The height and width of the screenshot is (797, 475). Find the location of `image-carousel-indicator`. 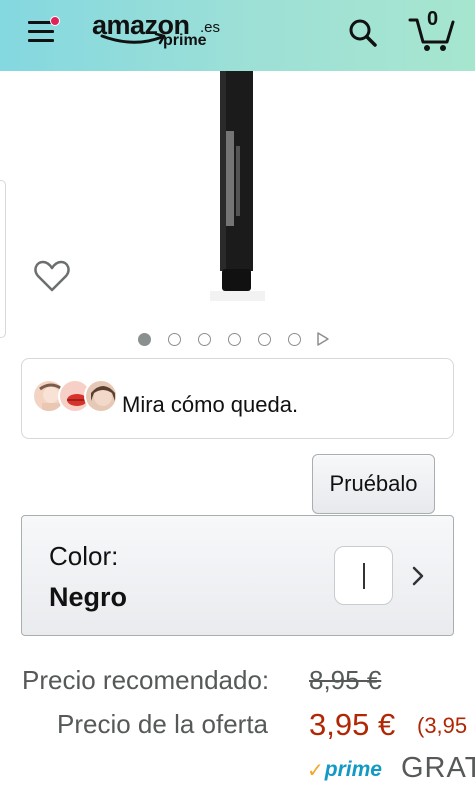

image-carousel-indicator is located at coordinates (234, 339).